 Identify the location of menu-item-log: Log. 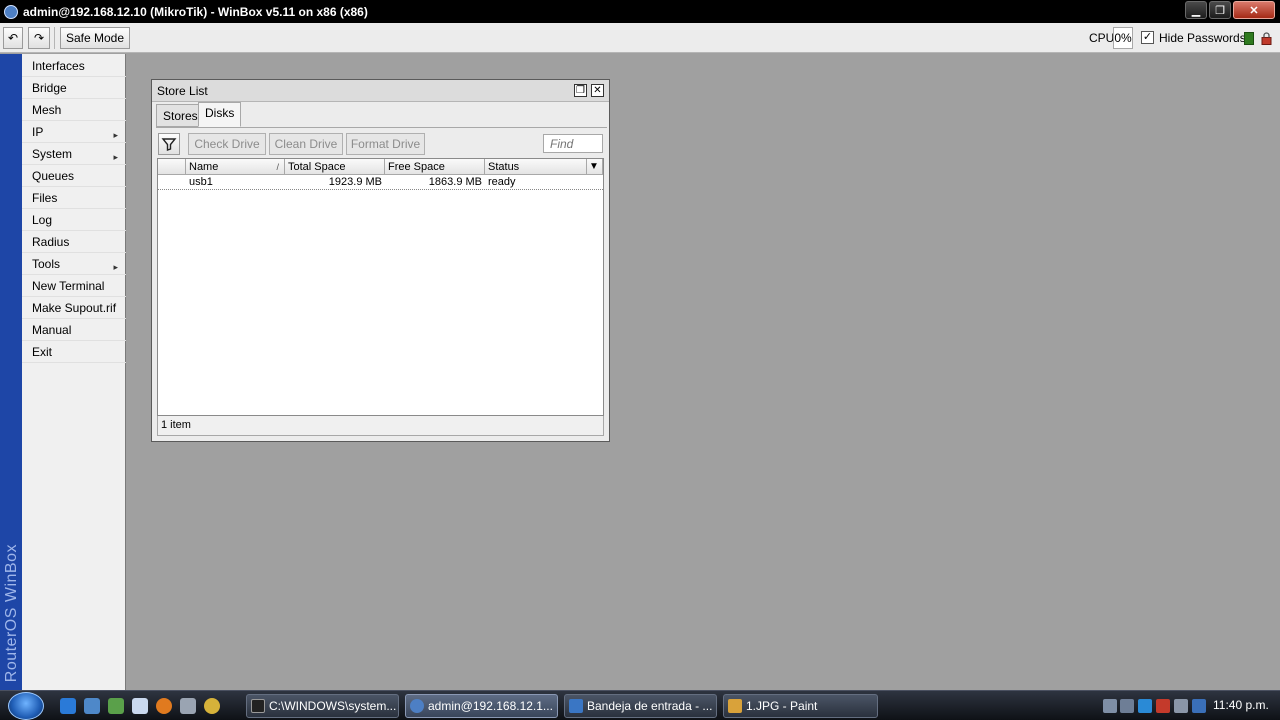
(74, 220).